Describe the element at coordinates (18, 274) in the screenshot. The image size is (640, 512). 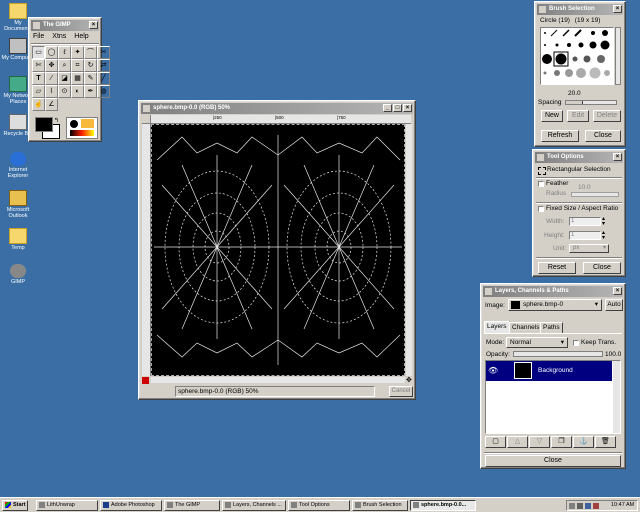
I see `desktop-icon-gimp: GIMP` at that location.